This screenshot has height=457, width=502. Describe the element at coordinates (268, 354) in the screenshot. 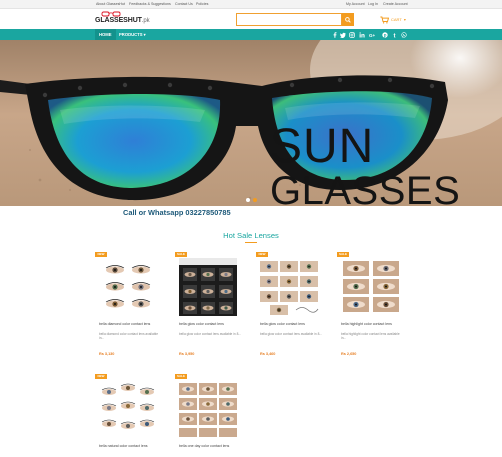

I see `product-price: Rs 3,460` at that location.